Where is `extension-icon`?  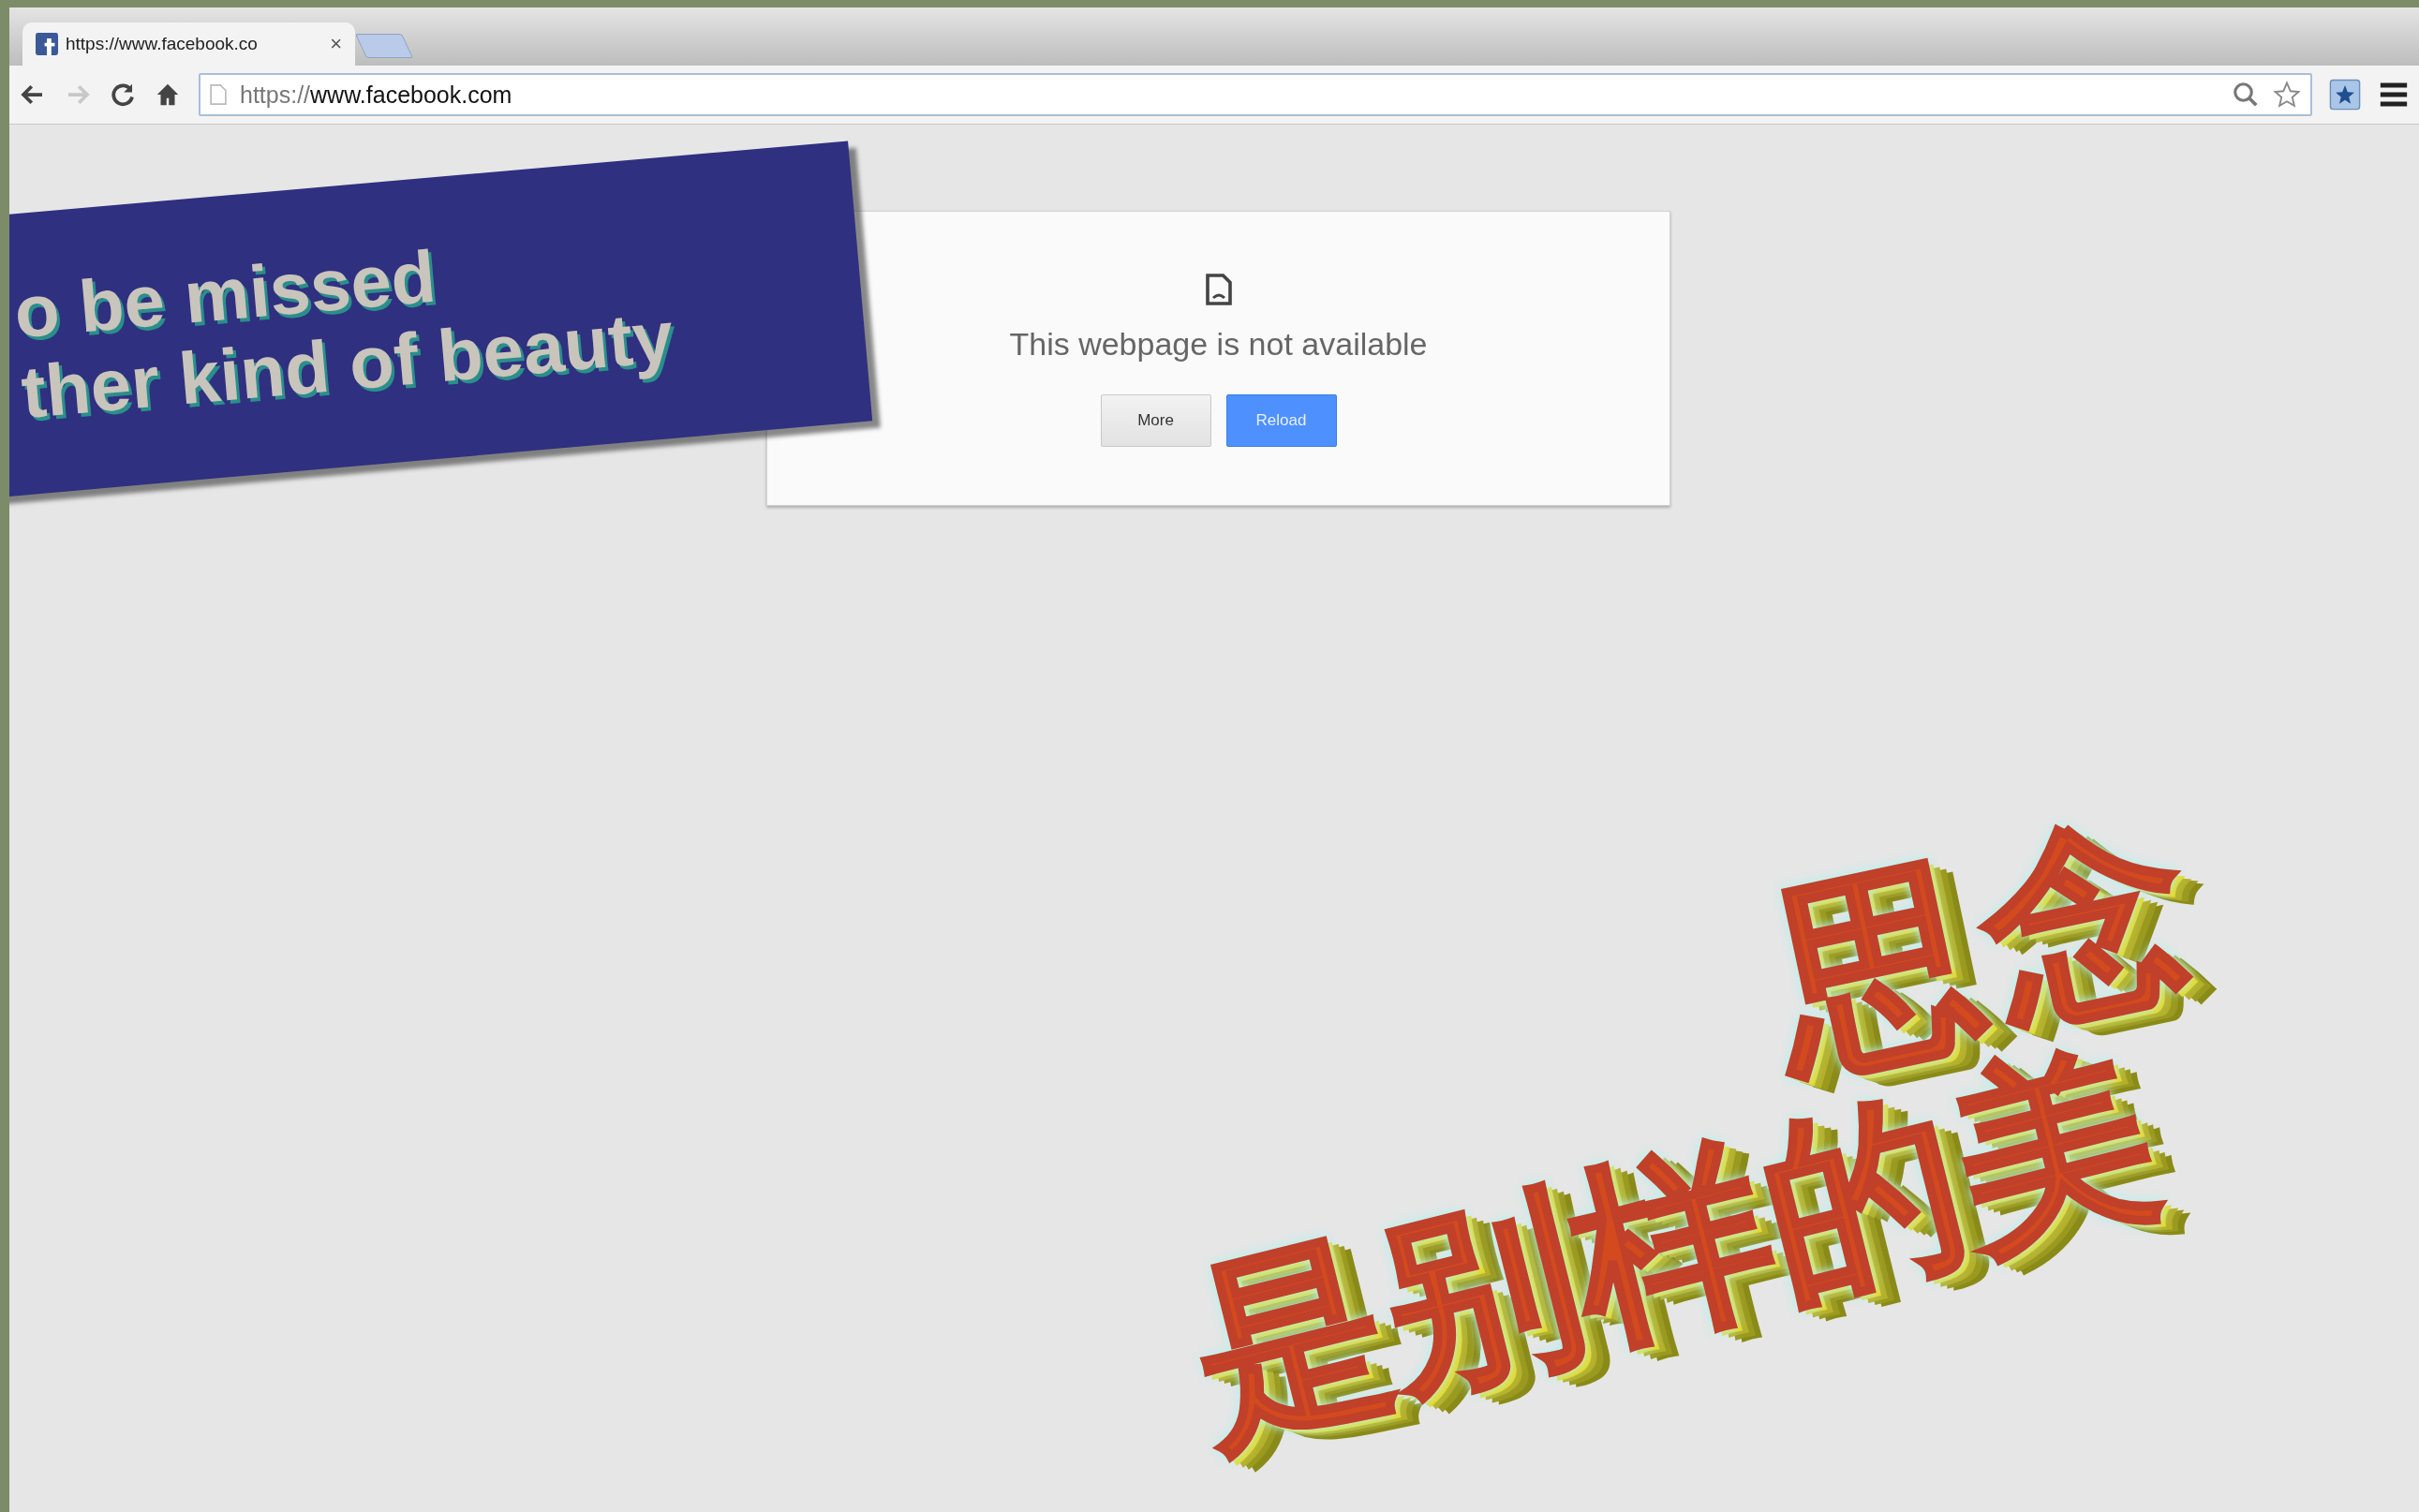
extension-icon is located at coordinates (2345, 95).